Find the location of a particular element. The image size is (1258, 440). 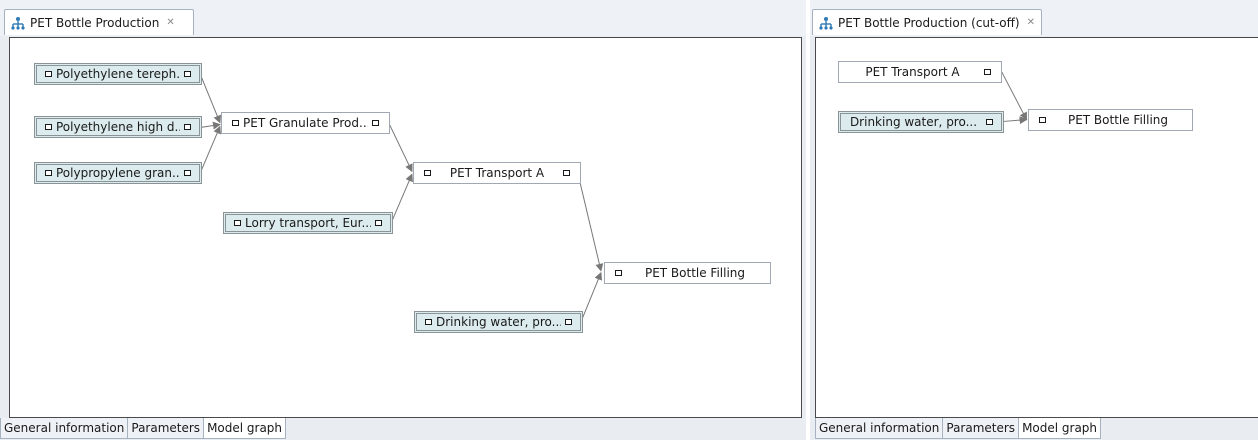

tab-title: PET Bottle Production is located at coordinates (95, 22).